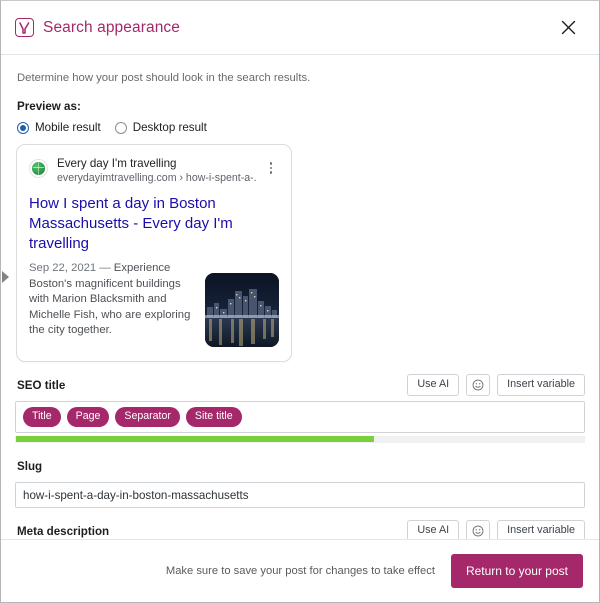 The width and height of the screenshot is (600, 603). What do you see at coordinates (38, 168) in the screenshot?
I see `globe-favicon-icon` at bounding box center [38, 168].